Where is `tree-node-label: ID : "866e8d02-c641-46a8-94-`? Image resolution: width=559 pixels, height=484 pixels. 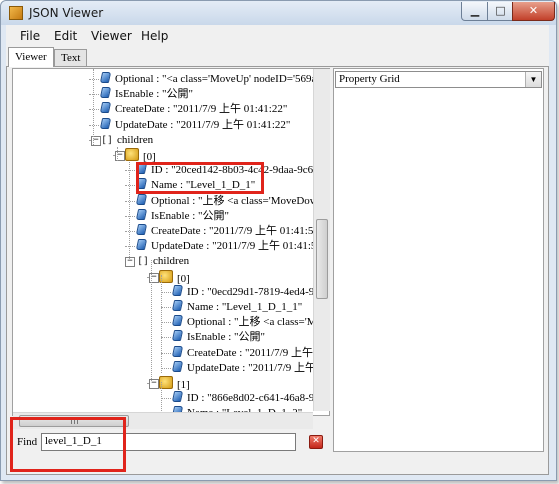
tree-node-label: ID : "866e8d02-c641-46a8-94- is located at coordinates (255, 398).